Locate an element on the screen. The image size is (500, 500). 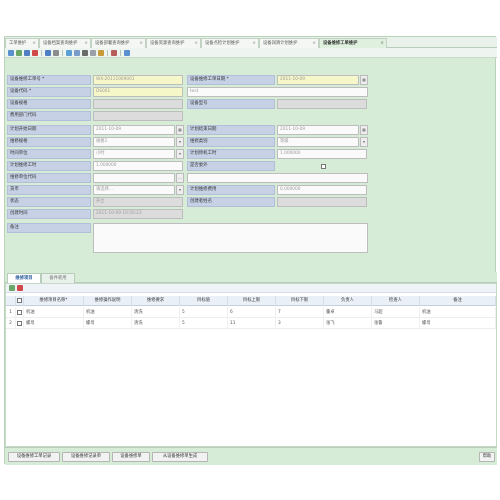
outsourced-checkbox is located at coordinates (323, 166).